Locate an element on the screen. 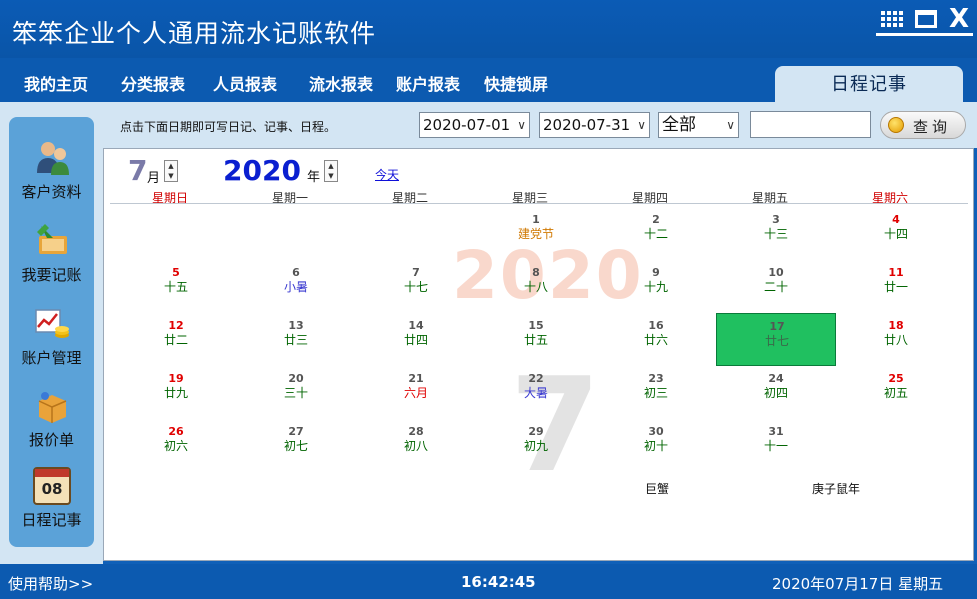 The height and width of the screenshot is (599, 977). menu-item-staff-report: 人员报表 is located at coordinates (245, 83).